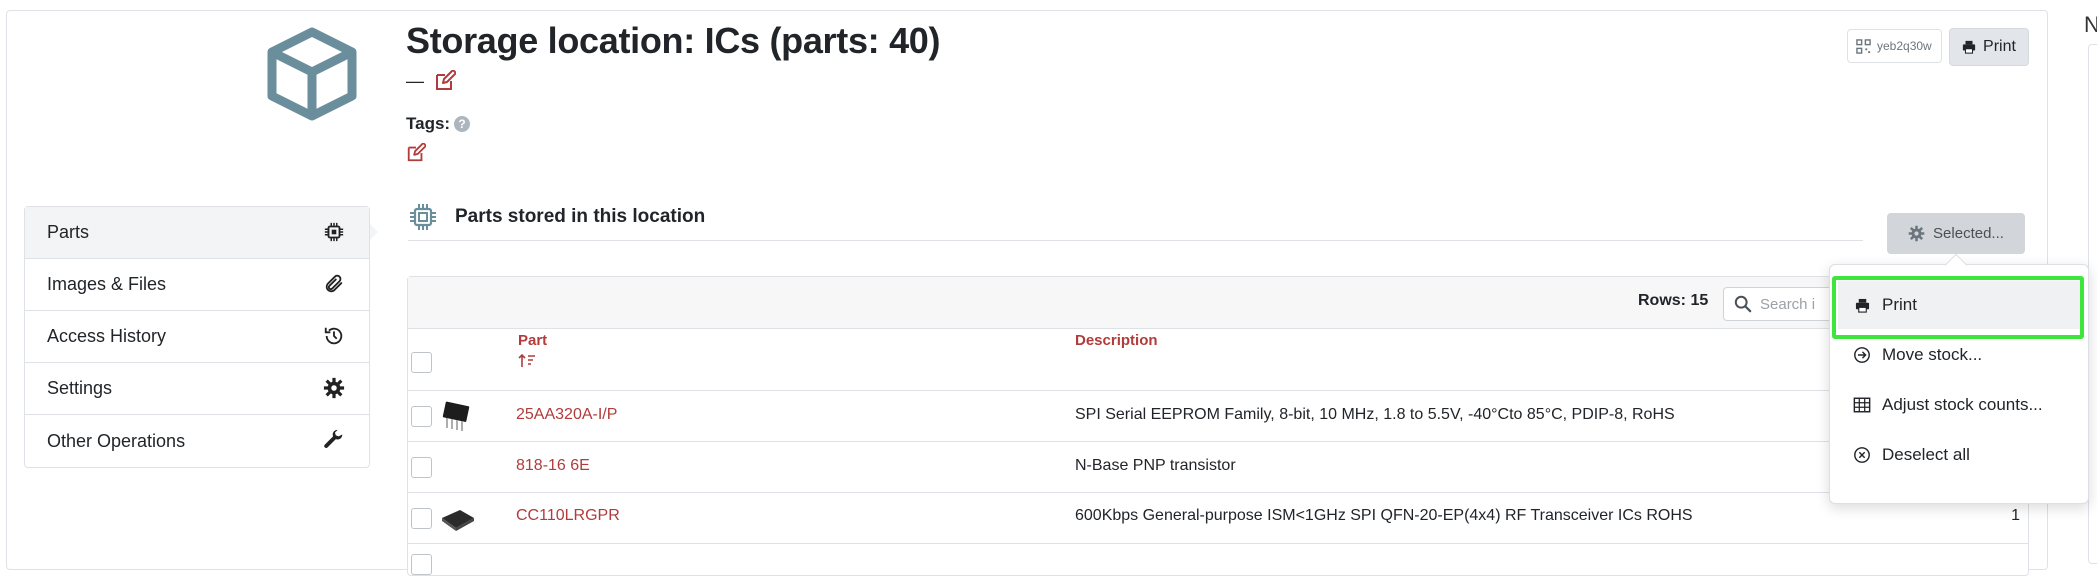 The image size is (2097, 576). What do you see at coordinates (1218, 303) in the screenshot?
I see `table-toolbar: Rows: 15` at bounding box center [1218, 303].